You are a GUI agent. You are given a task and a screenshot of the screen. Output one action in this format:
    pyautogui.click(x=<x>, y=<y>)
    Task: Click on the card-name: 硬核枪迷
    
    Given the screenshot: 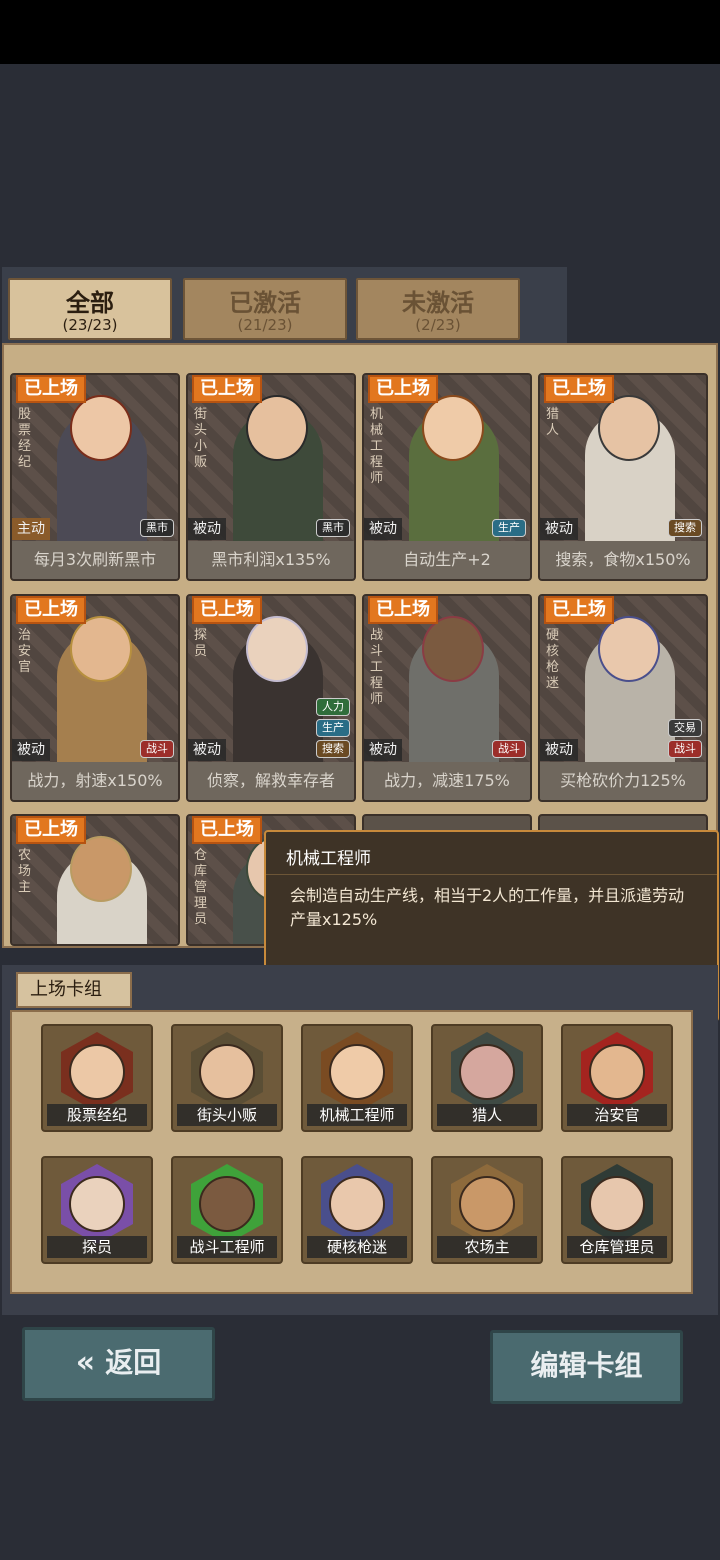 What is the action you would take?
    pyautogui.click(x=553, y=659)
    